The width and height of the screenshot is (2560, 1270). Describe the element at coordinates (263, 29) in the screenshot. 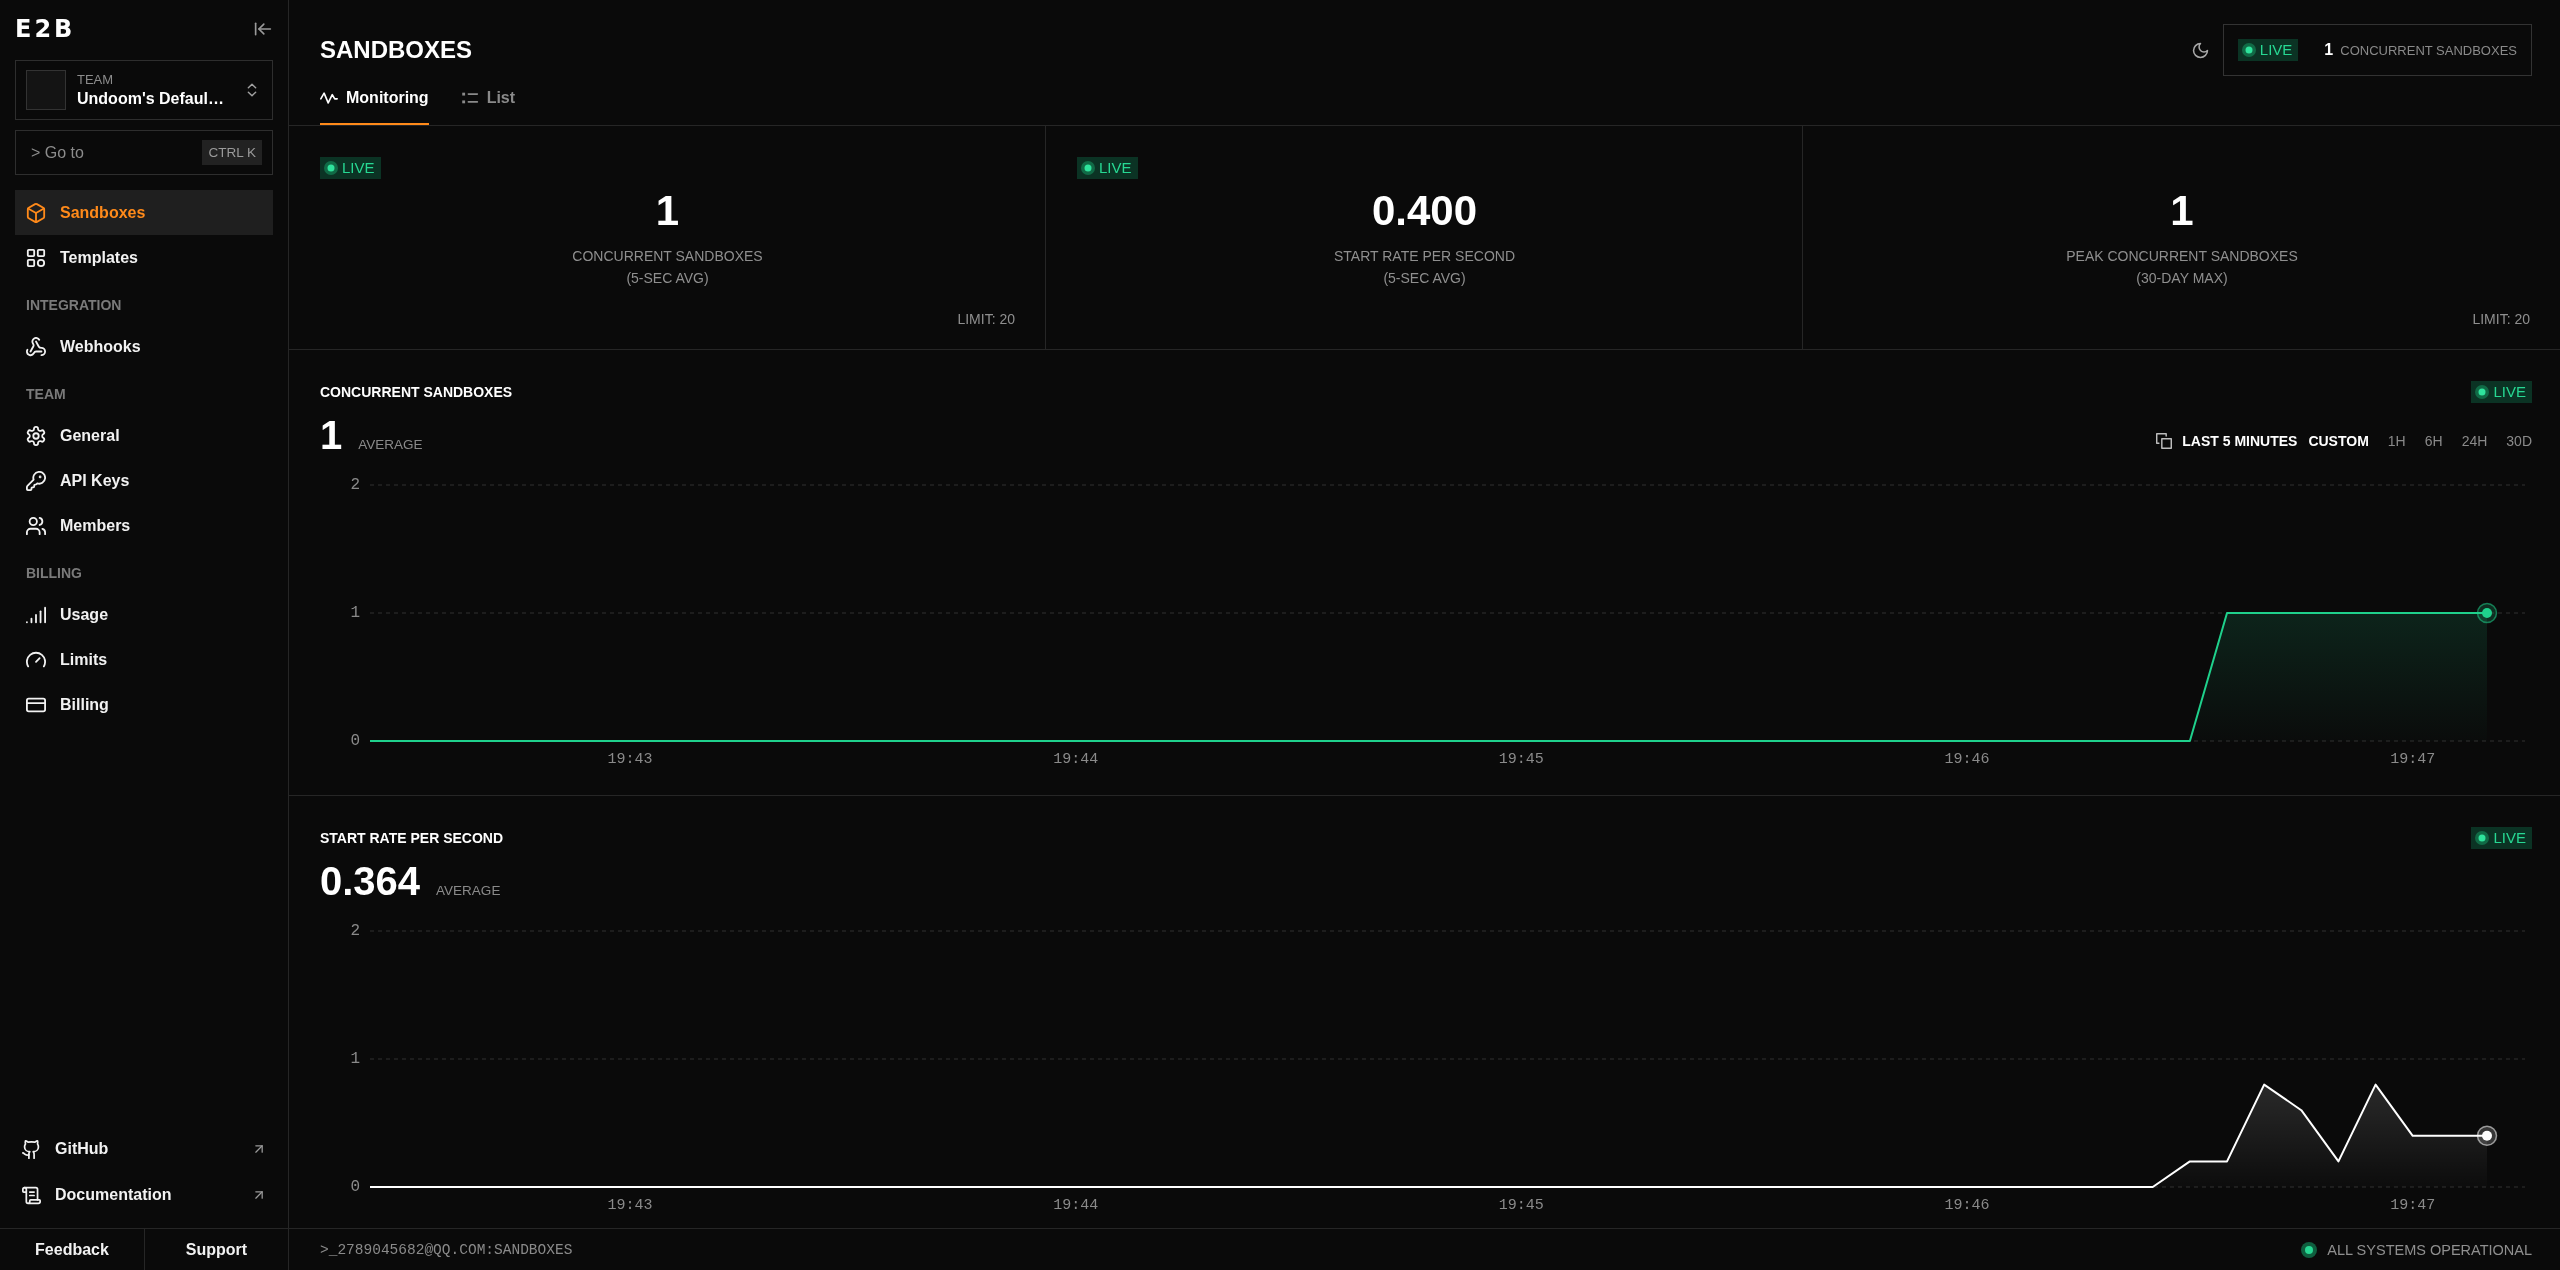

I see `arrow-left-to-line-icon` at that location.